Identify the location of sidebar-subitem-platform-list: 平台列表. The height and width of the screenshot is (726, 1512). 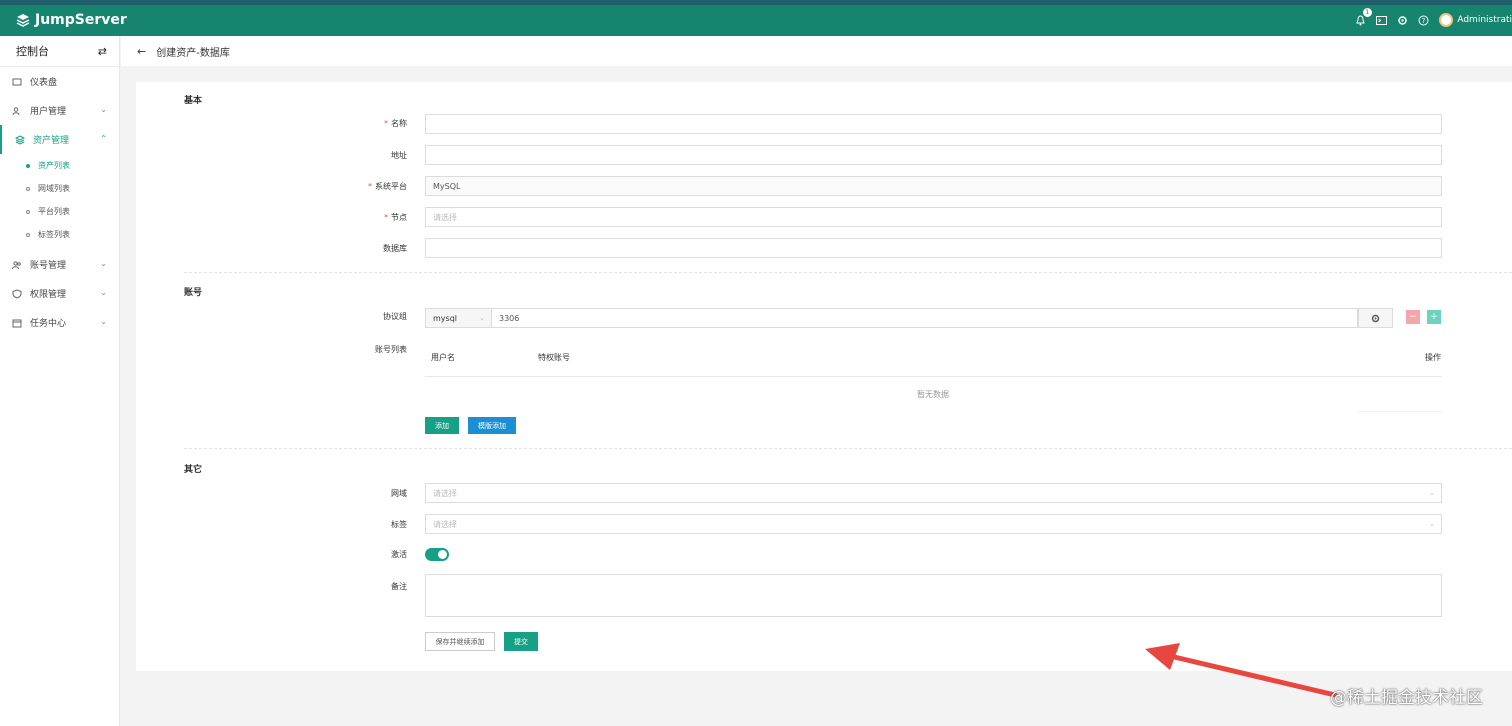
(59, 211).